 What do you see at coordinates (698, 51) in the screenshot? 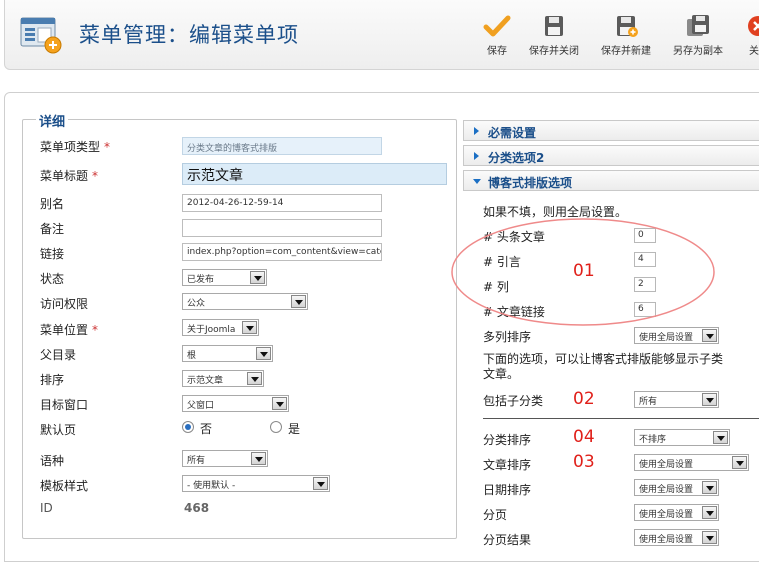
I see `save-copy-label: 另存为副本` at bounding box center [698, 51].